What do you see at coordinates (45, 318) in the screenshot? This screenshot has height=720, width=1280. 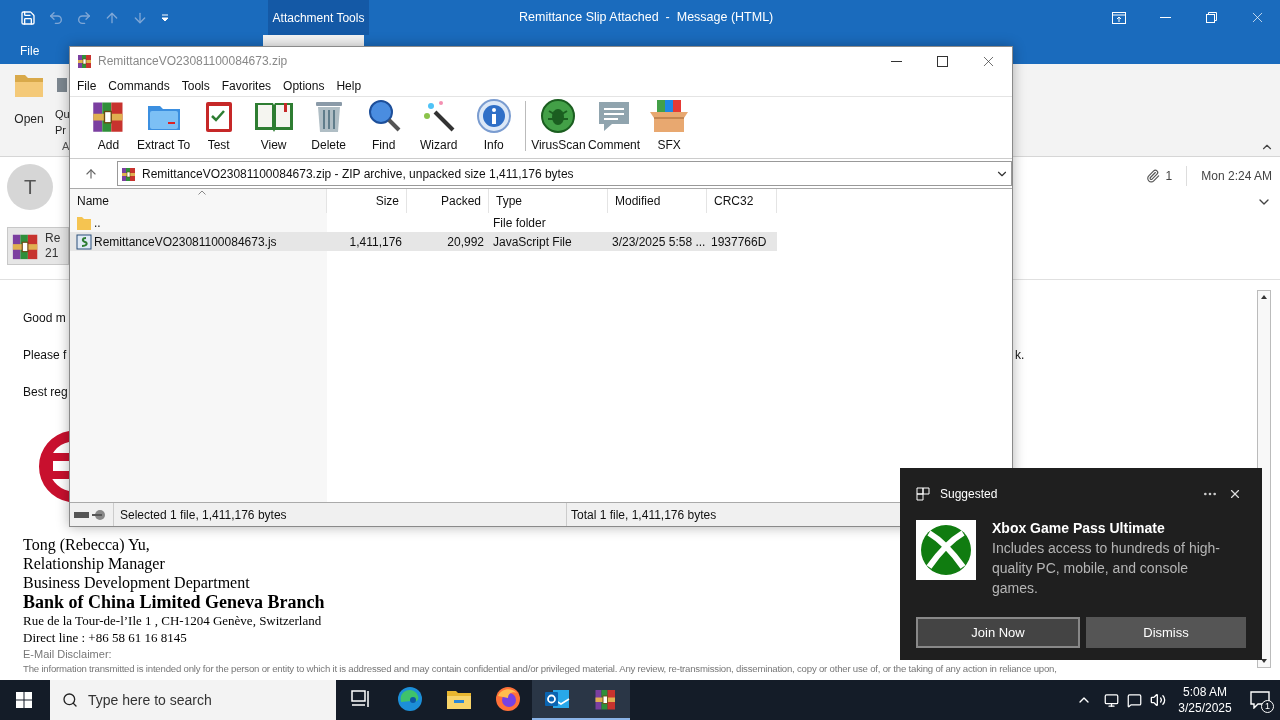 I see `body-text: Good m` at bounding box center [45, 318].